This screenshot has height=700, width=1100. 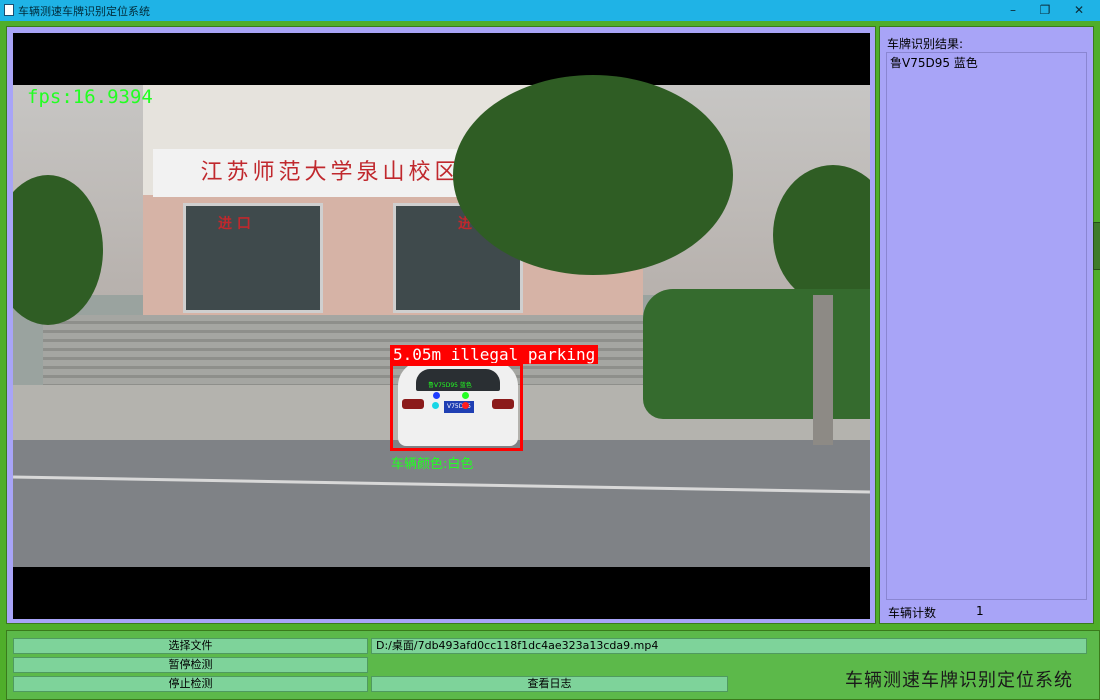 What do you see at coordinates (925, 44) in the screenshot?
I see `result-title: 车牌识别结果:` at bounding box center [925, 44].